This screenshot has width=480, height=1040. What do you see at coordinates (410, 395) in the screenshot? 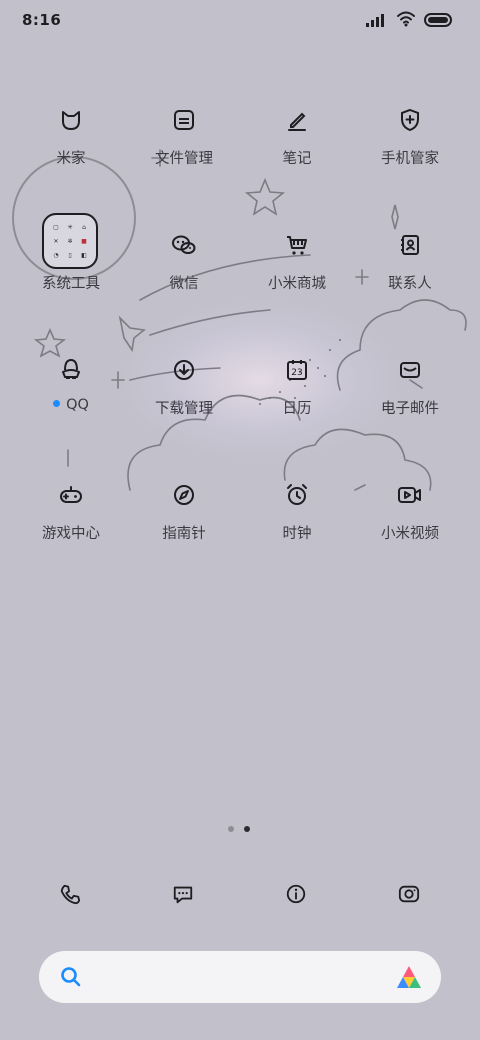
I see `app-email: 电子邮件` at bounding box center [410, 395].